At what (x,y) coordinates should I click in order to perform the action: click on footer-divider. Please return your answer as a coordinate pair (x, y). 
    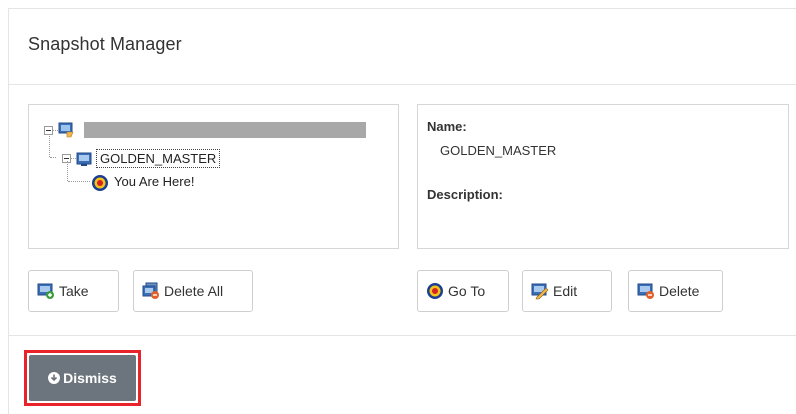
    Looking at the image, I should click on (402, 335).